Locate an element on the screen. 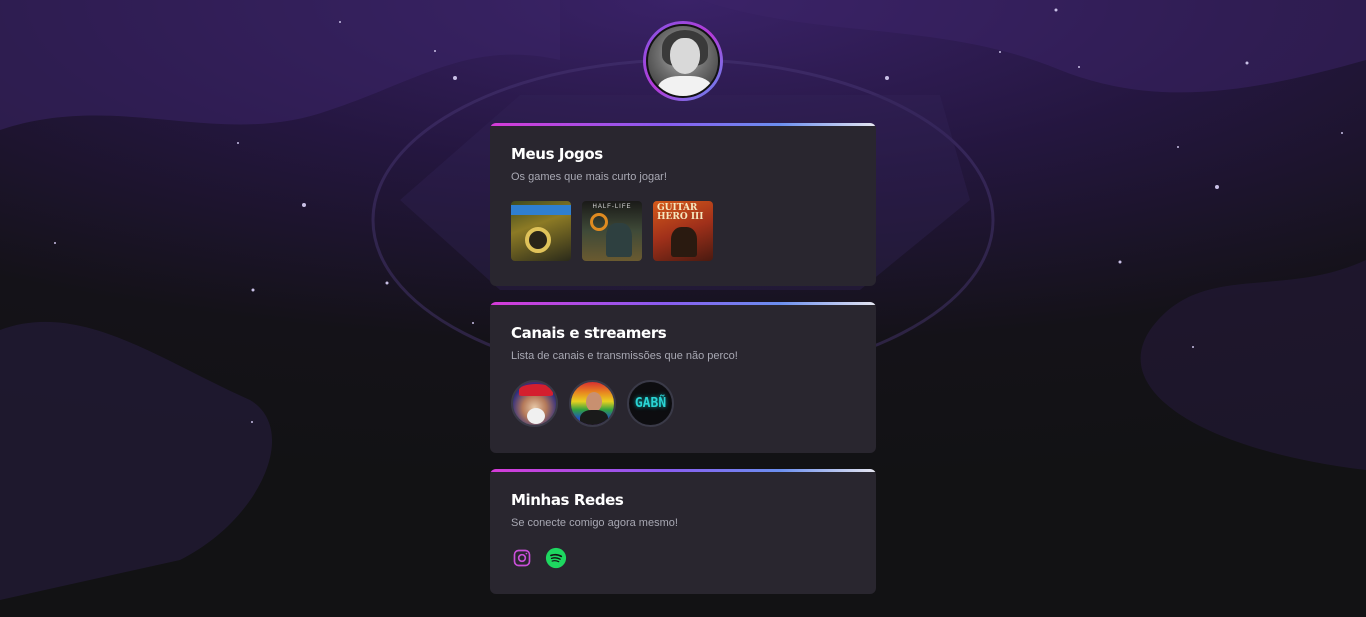 This screenshot has height=617, width=1366. streamer-logo-text: GABÑ is located at coordinates (650, 403).